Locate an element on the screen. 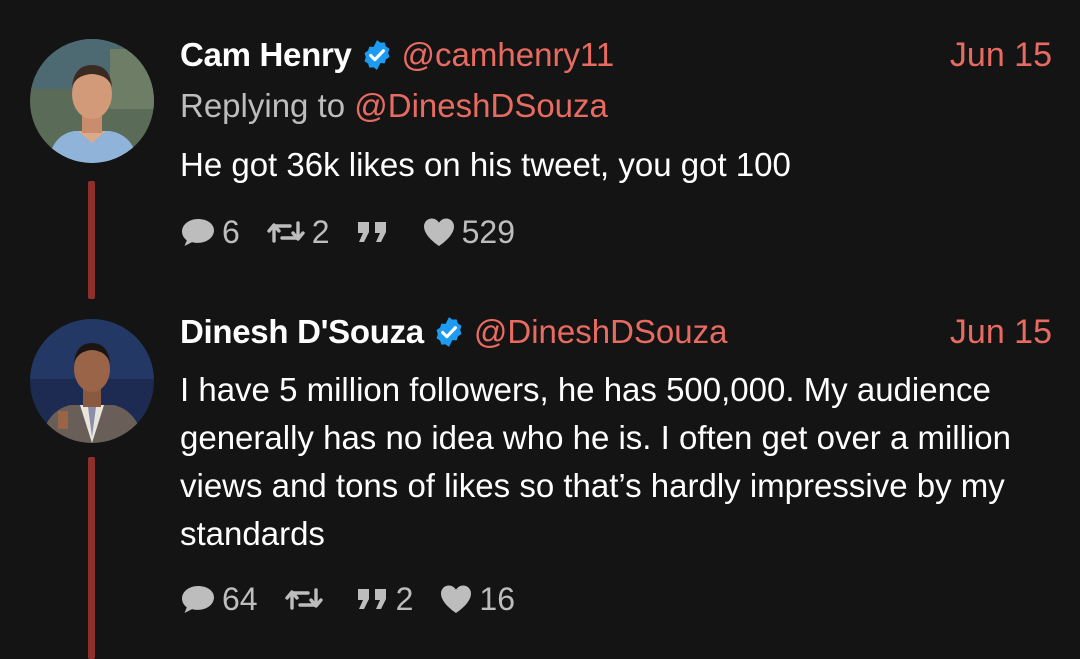 The height and width of the screenshot is (659, 1080). retweet-count: 2 is located at coordinates (320, 231).